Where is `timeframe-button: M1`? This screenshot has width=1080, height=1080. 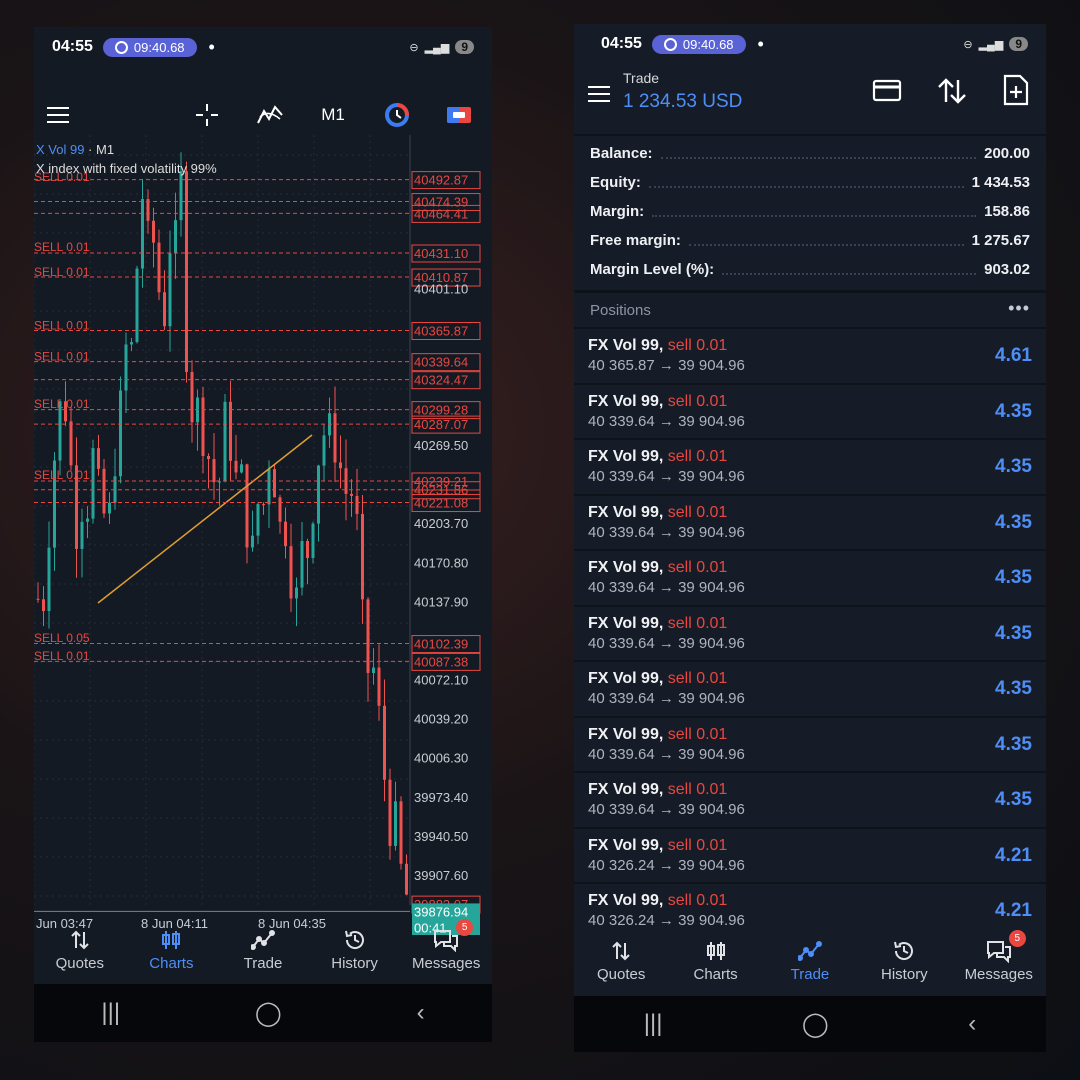
timeframe-button: M1 is located at coordinates (333, 115).